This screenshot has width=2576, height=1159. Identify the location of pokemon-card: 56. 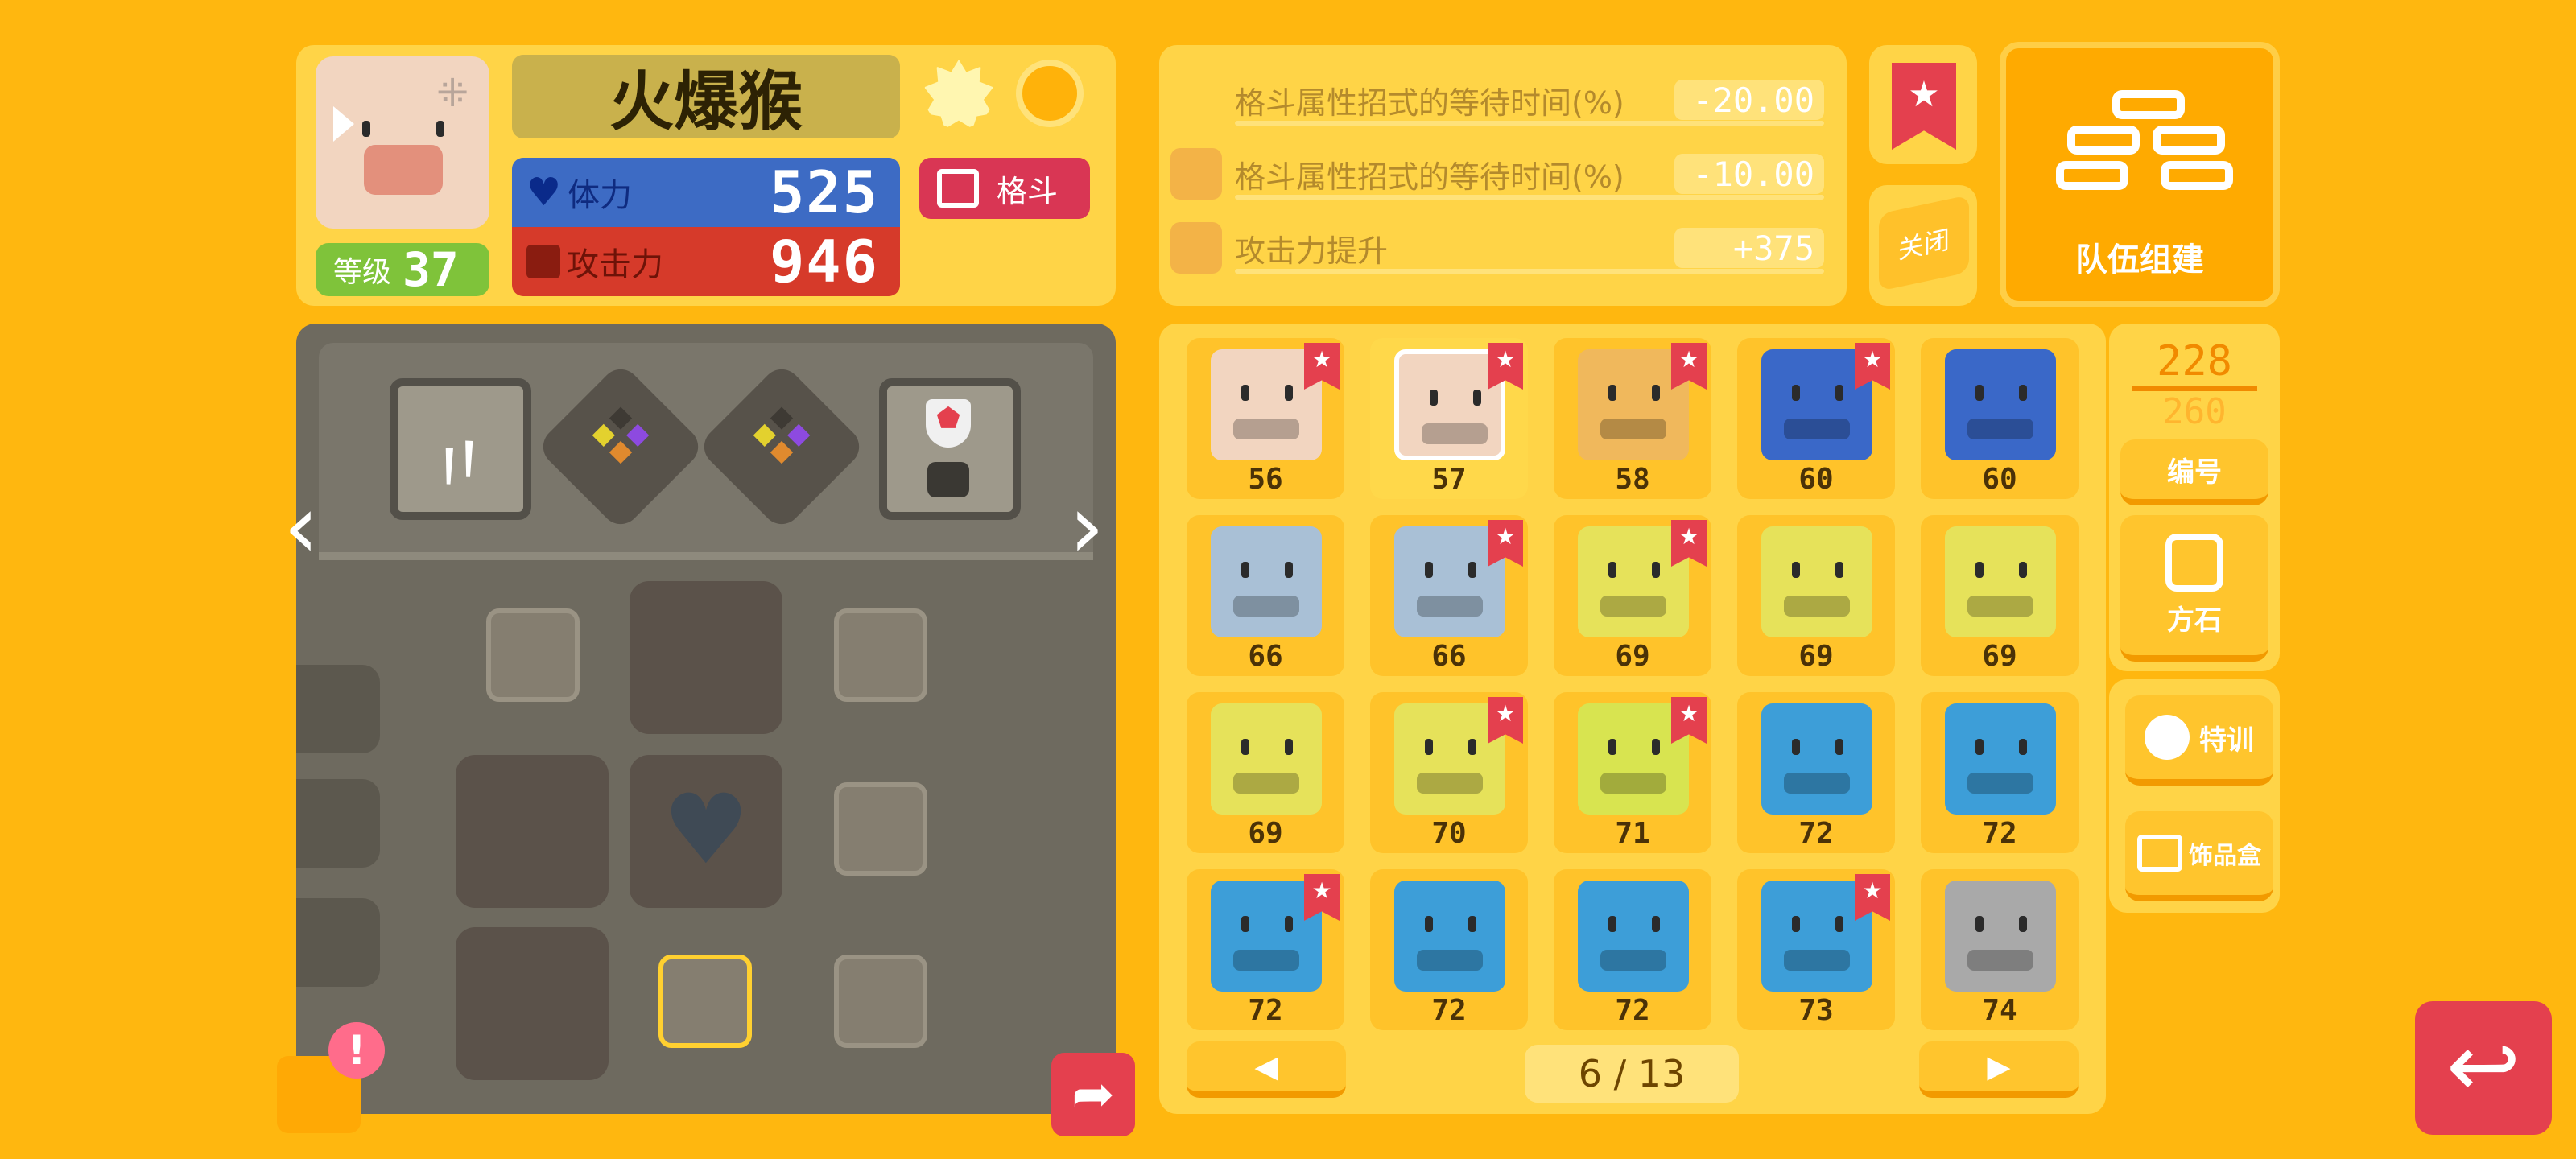
(1265, 419).